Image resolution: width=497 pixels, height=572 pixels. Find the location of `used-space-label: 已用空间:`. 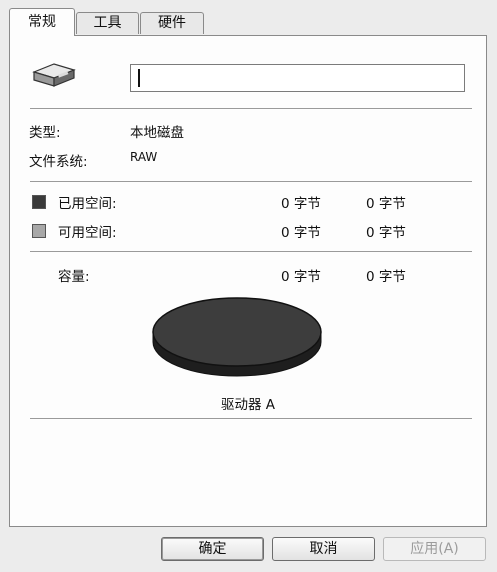

used-space-label: 已用空间: is located at coordinates (87, 204).